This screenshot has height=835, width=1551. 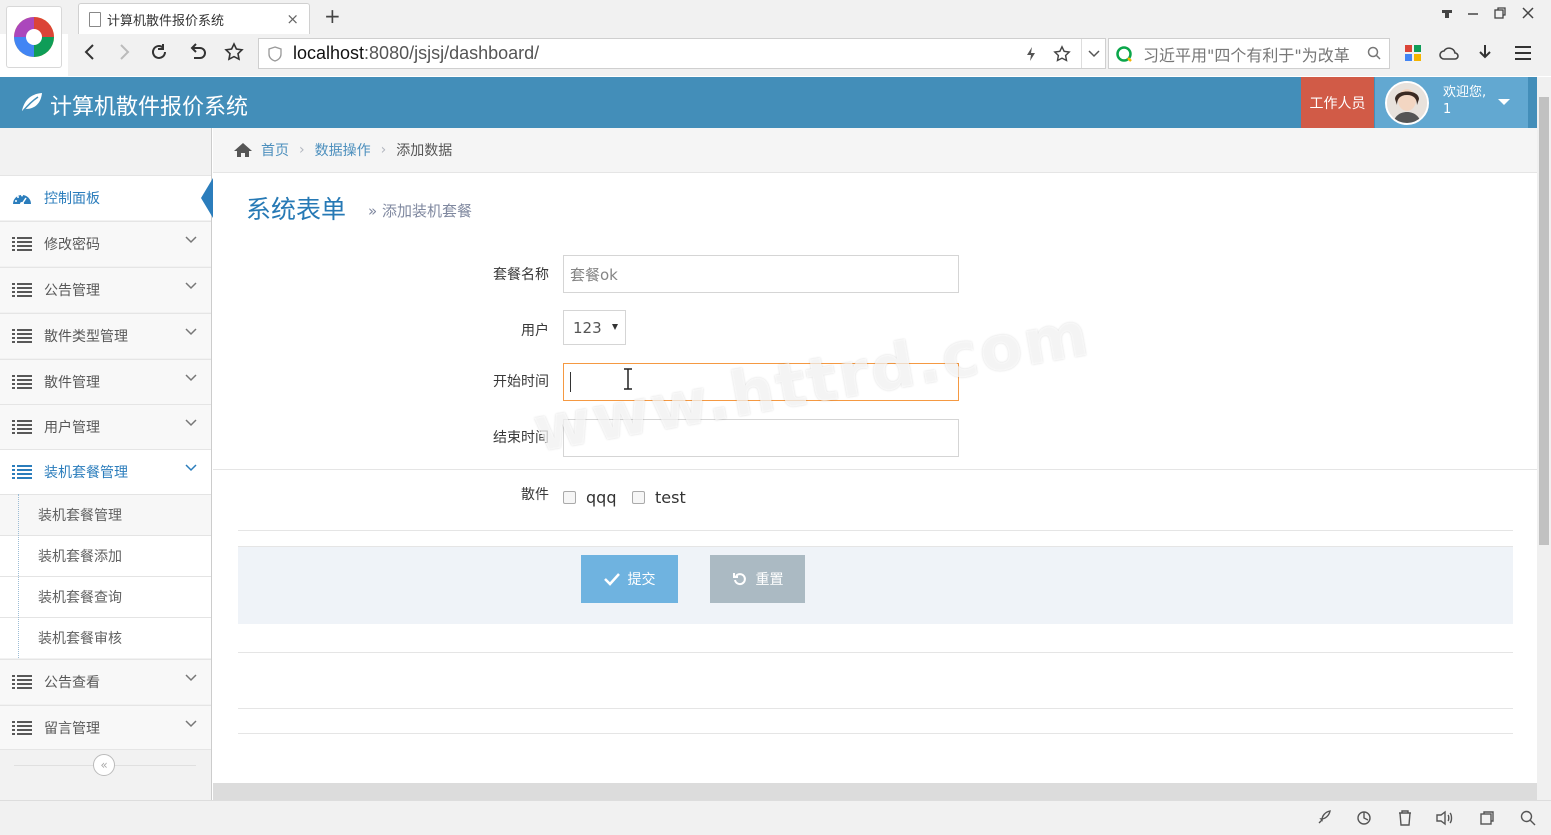 I want to click on sidebar-item-packages: 装机套餐管理, so click(x=105, y=471).